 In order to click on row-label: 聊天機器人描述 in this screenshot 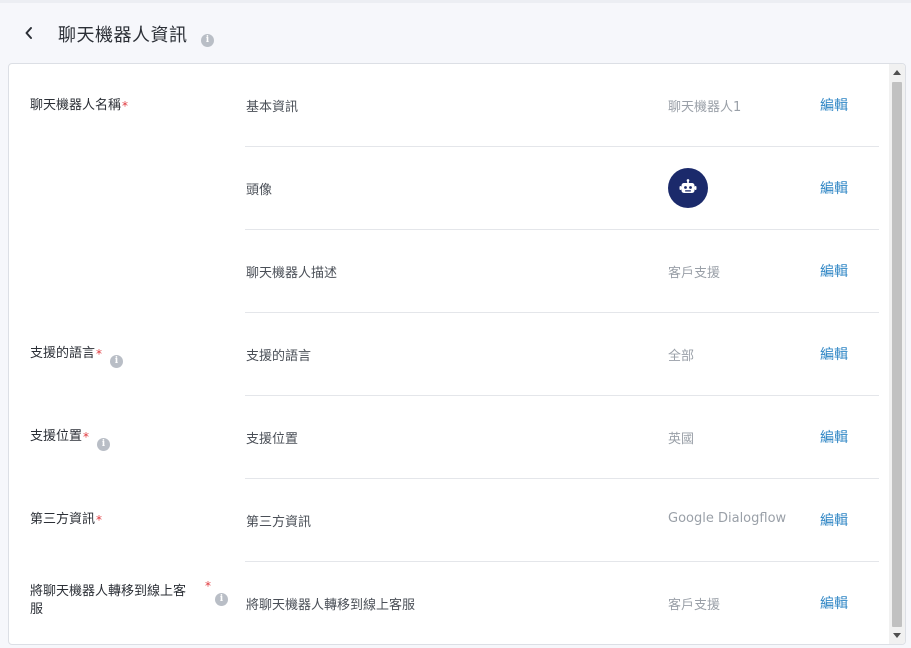, I will do `click(292, 273)`.